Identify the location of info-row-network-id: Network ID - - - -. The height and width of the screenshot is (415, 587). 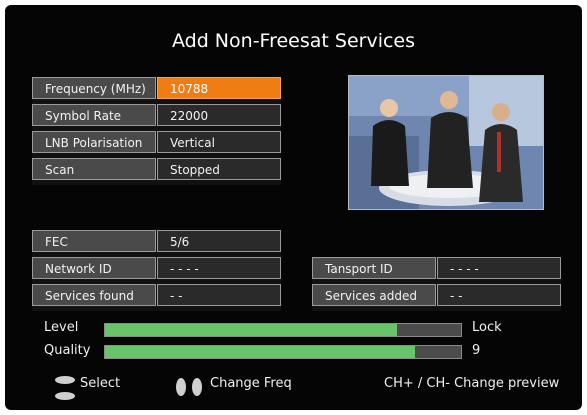
(156, 269).